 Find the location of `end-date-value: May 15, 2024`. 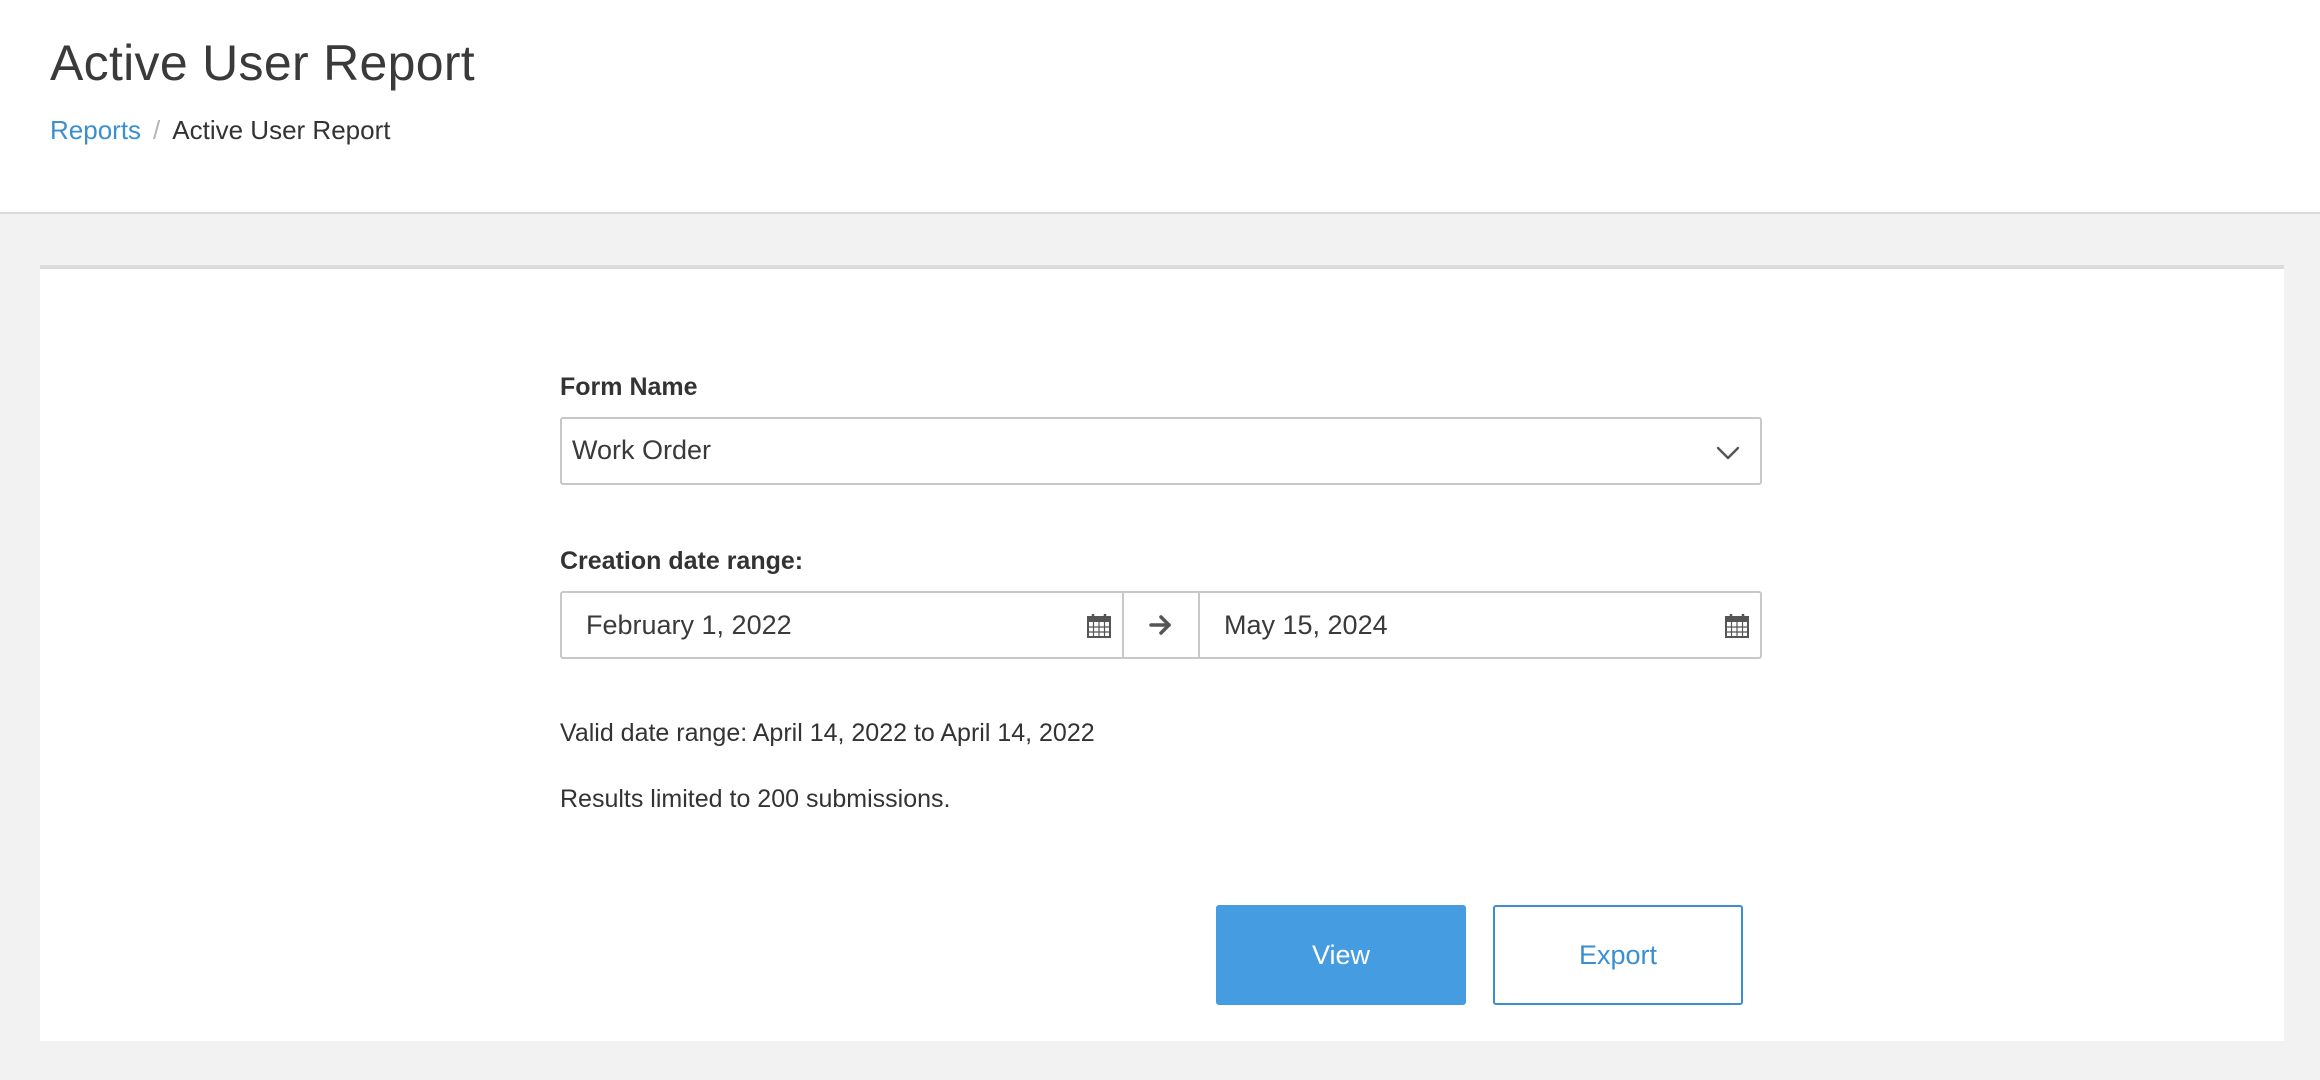

end-date-value: May 15, 2024 is located at coordinates (1306, 625).